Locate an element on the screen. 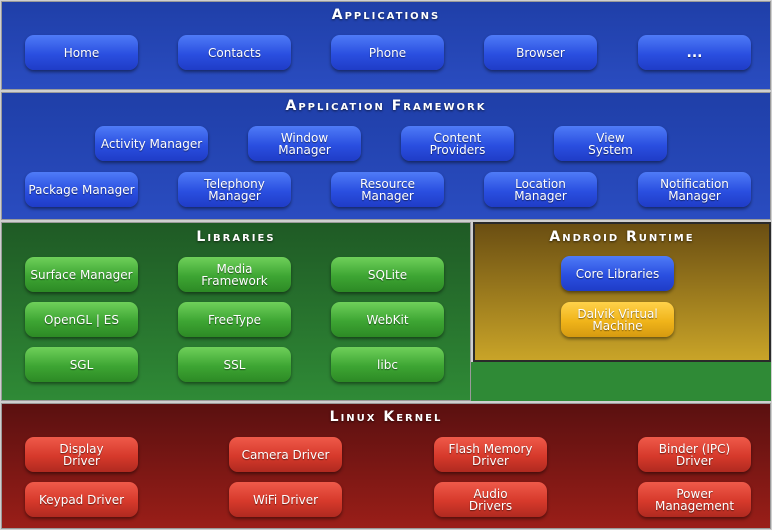 Image resolution: width=772 pixels, height=530 pixels. runtime-title: Android Runtime is located at coordinates (622, 237).